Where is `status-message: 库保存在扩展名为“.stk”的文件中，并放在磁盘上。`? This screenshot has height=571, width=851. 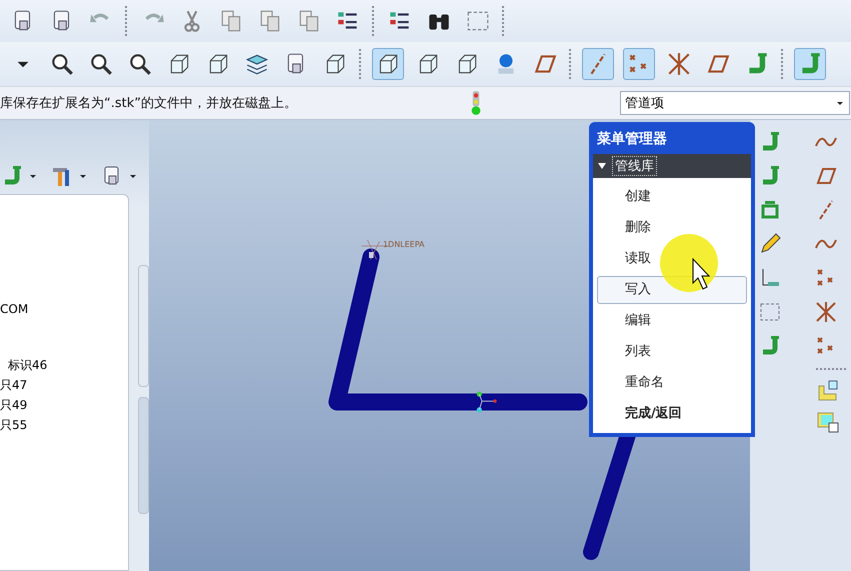 status-message: 库保存在扩展名为“.stk”的文件中，并放在磁盘上。 is located at coordinates (149, 103).